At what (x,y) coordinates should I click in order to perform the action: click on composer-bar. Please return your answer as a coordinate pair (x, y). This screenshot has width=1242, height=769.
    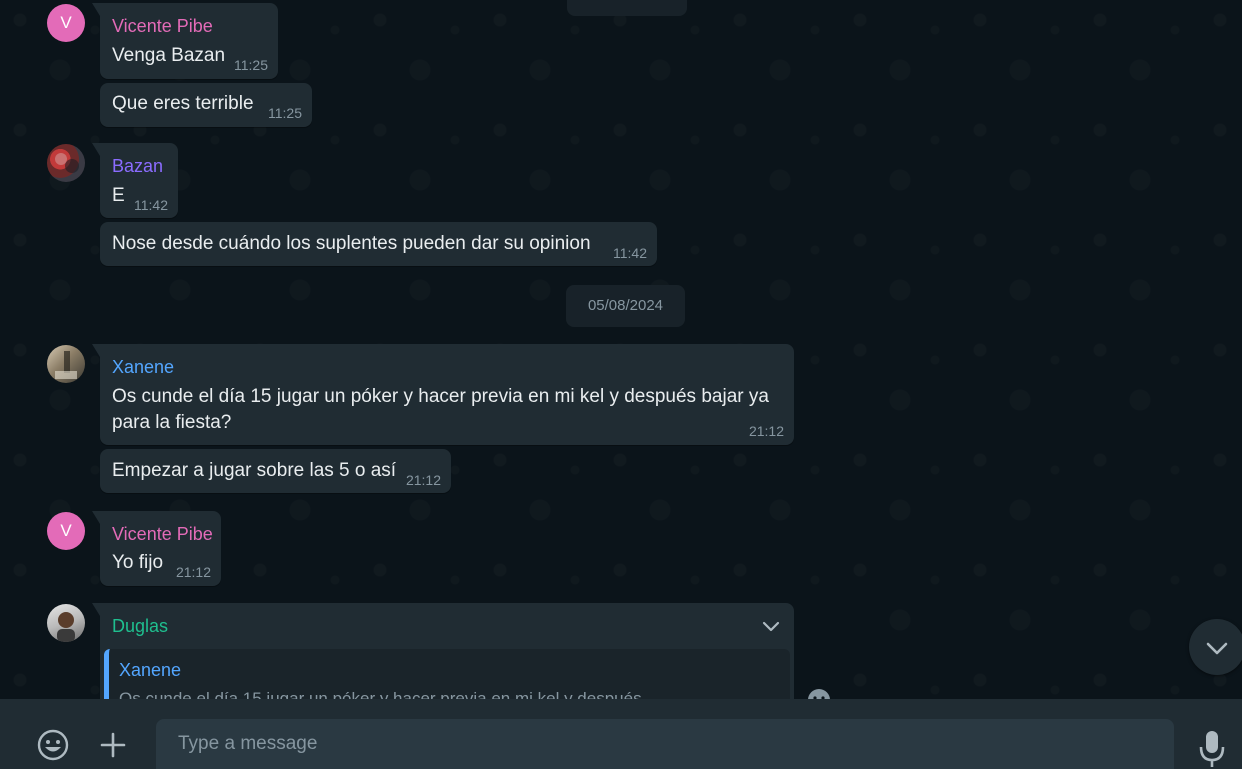
    Looking at the image, I should click on (621, 734).